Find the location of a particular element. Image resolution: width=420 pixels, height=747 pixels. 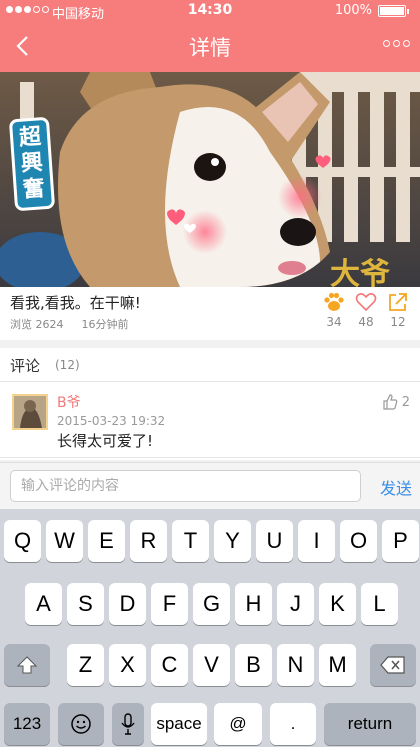

shift-key is located at coordinates (27, 665).